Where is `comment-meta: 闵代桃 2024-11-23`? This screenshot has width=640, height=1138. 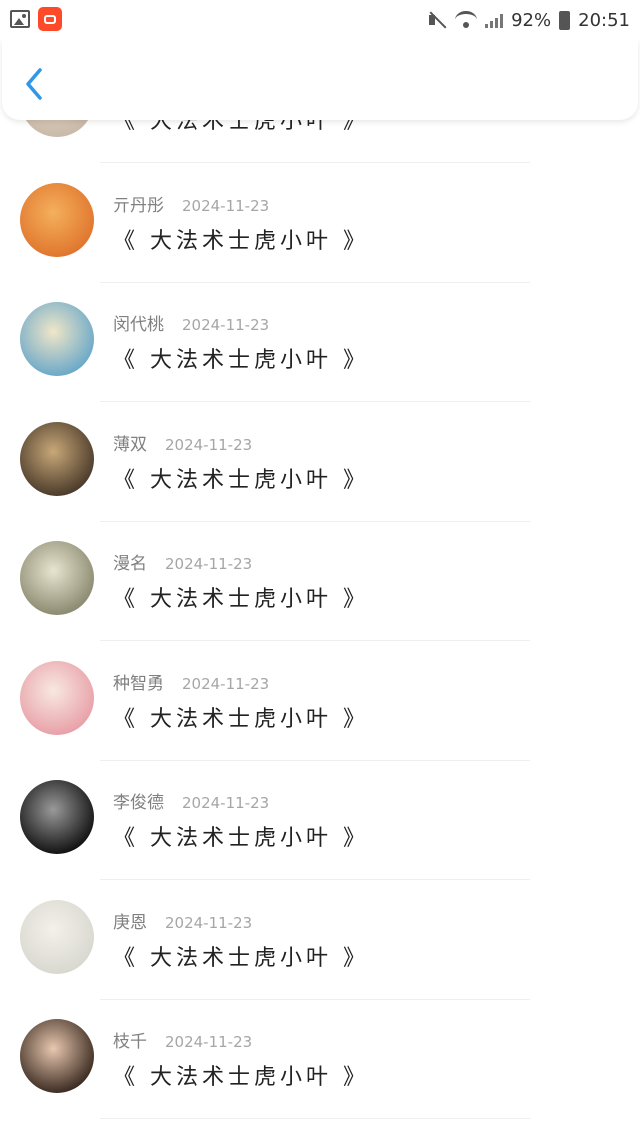
comment-meta: 闵代桃 2024-11-23 is located at coordinates (191, 322).